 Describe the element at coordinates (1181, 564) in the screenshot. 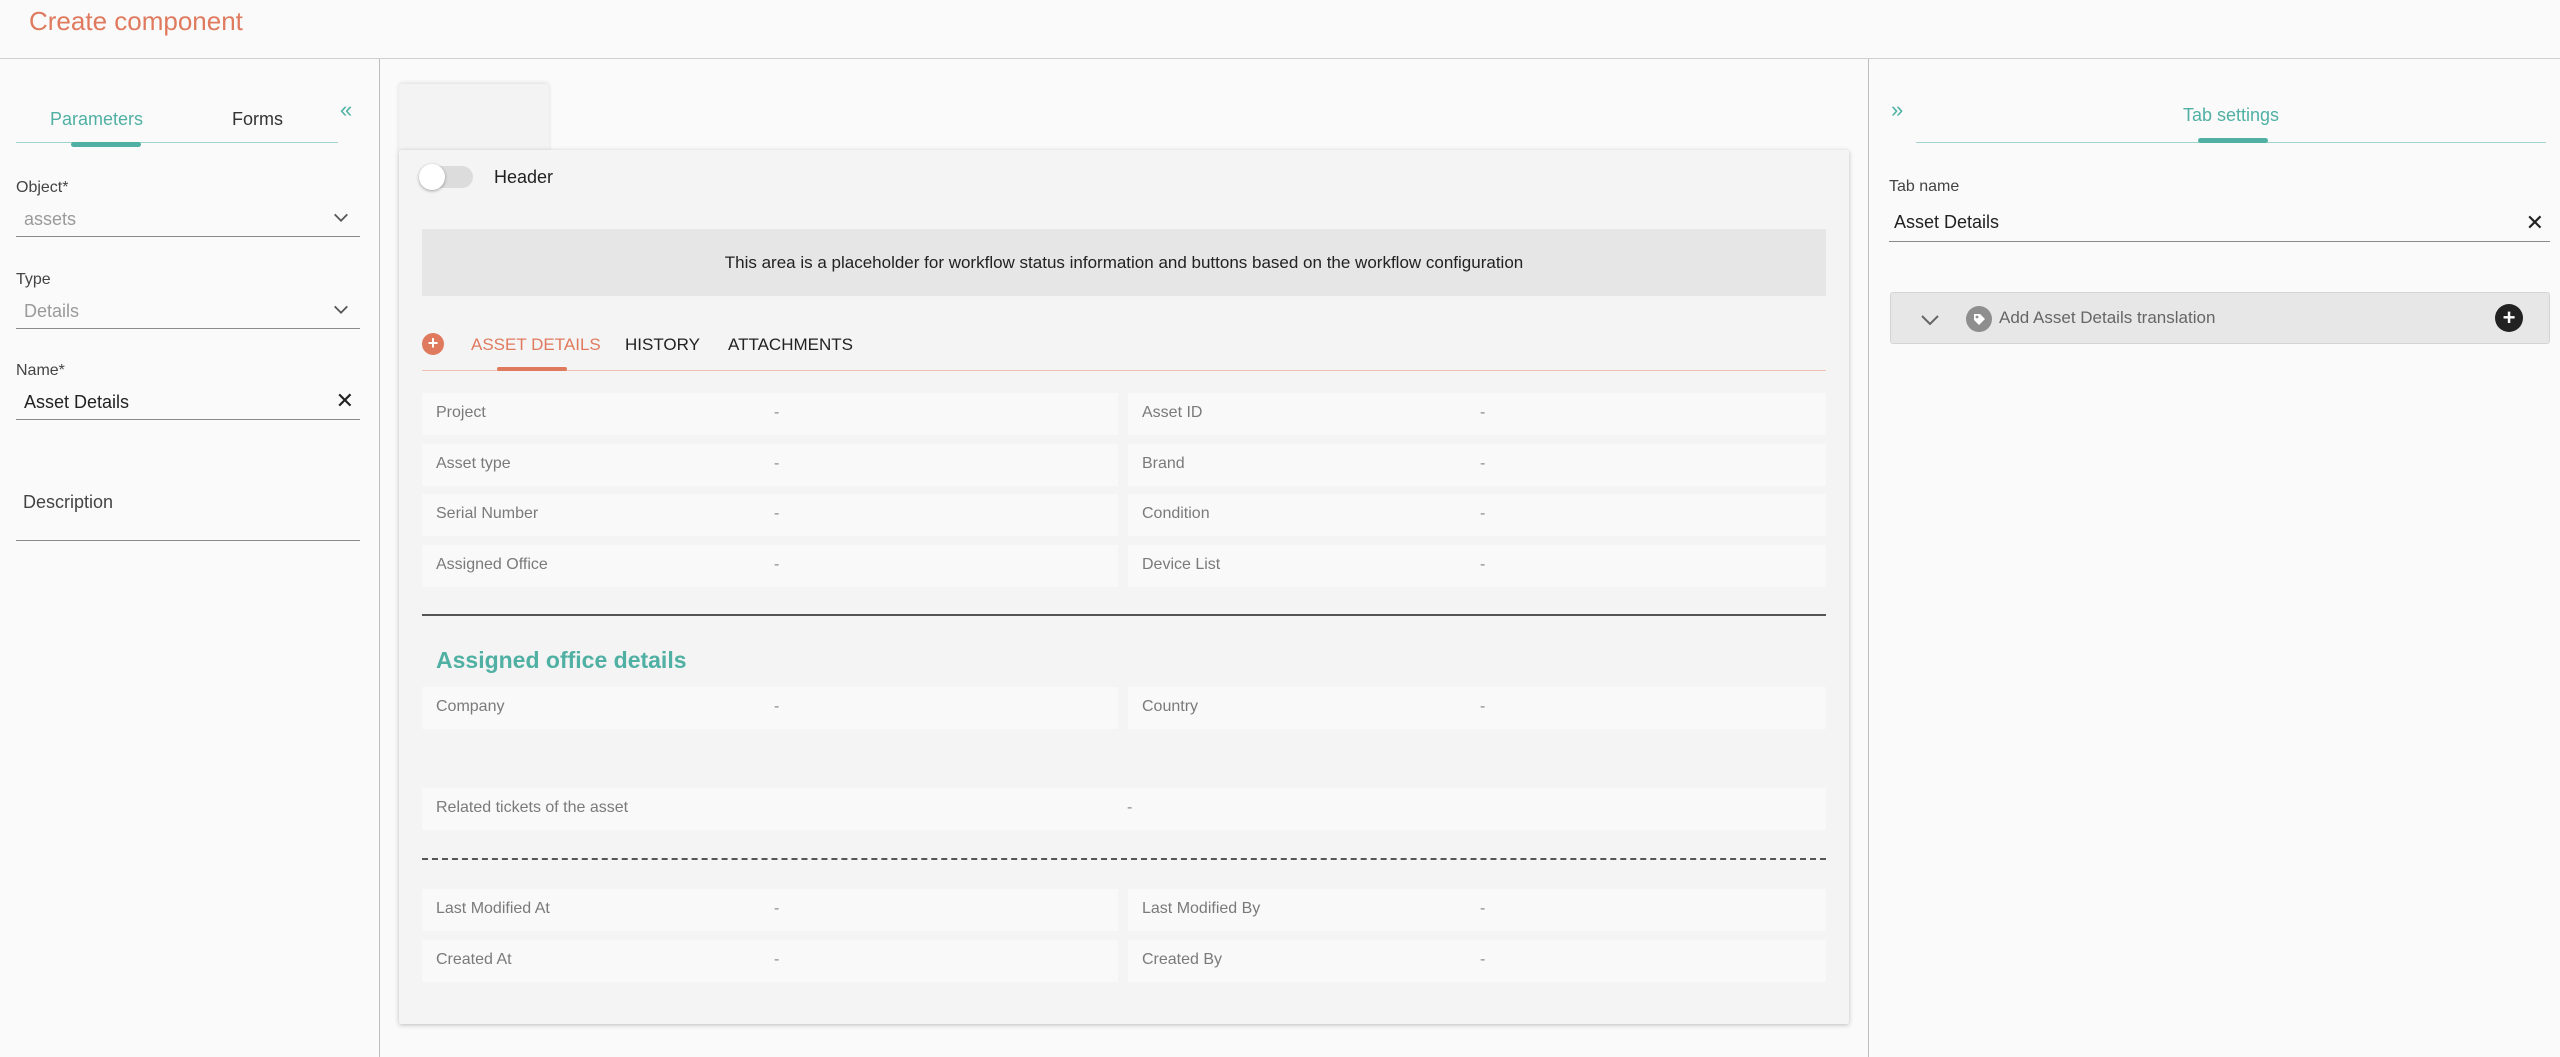

I see `field-label: Device List` at that location.